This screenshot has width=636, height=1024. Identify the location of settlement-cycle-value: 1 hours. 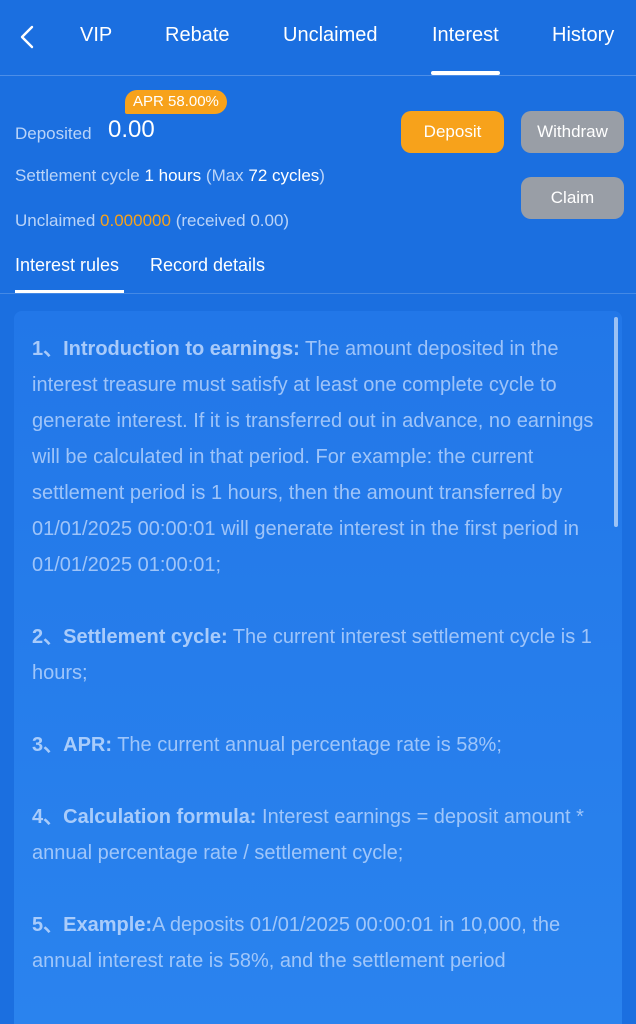
(173, 175).